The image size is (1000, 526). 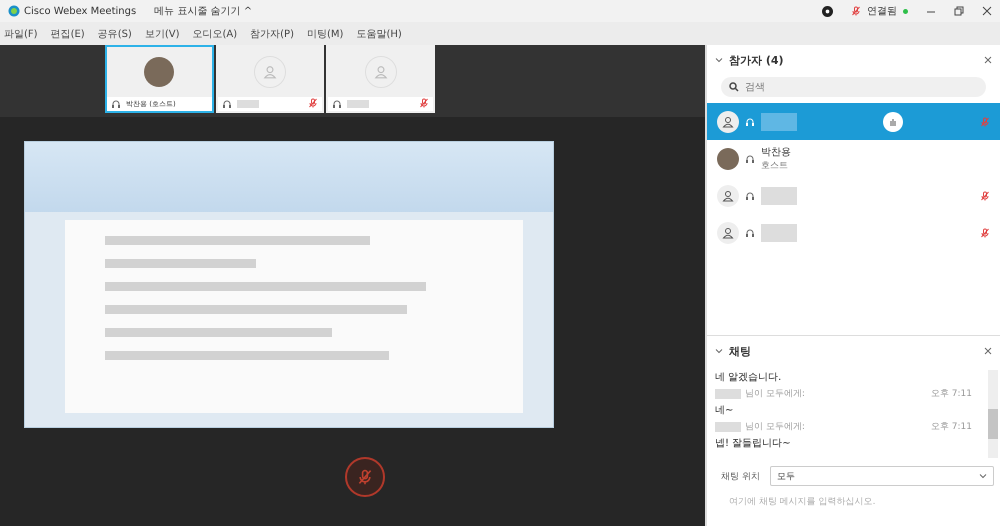 I want to click on menu-item: 편집(E), so click(x=67, y=33).